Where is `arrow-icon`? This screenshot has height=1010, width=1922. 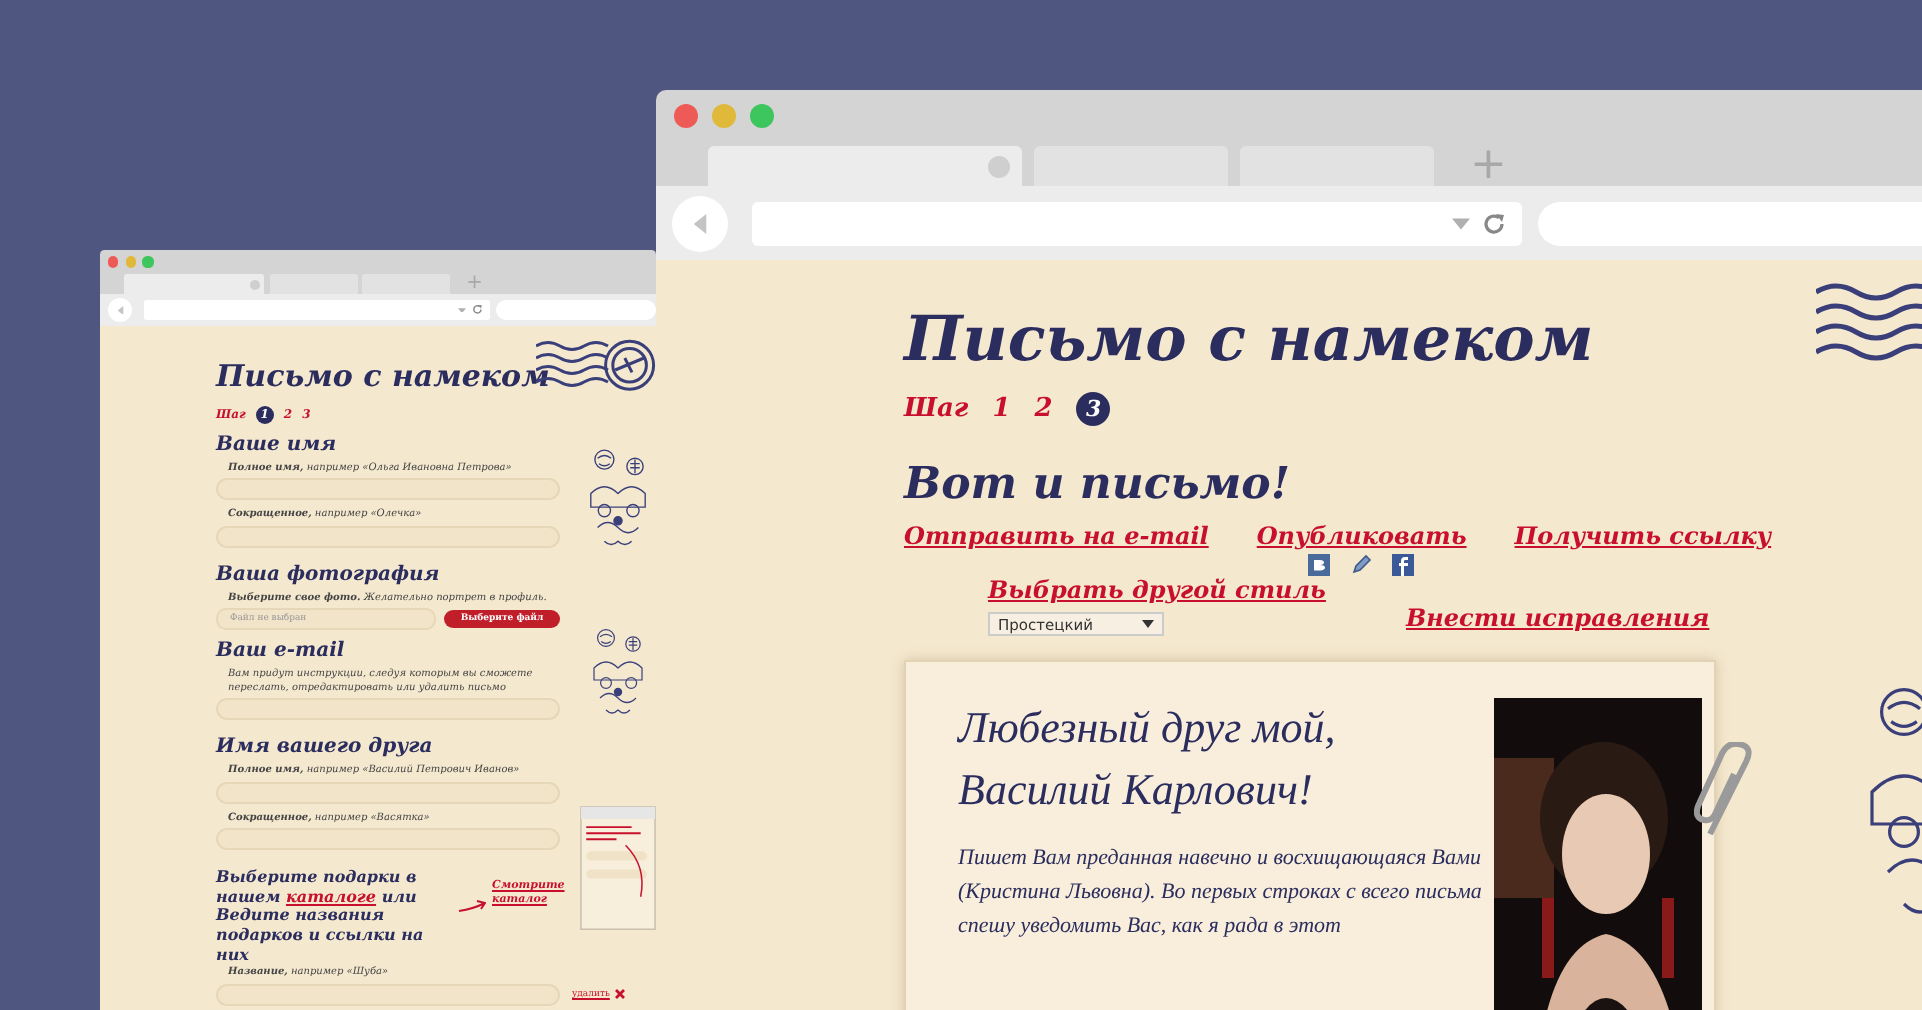
arrow-icon is located at coordinates (472, 906).